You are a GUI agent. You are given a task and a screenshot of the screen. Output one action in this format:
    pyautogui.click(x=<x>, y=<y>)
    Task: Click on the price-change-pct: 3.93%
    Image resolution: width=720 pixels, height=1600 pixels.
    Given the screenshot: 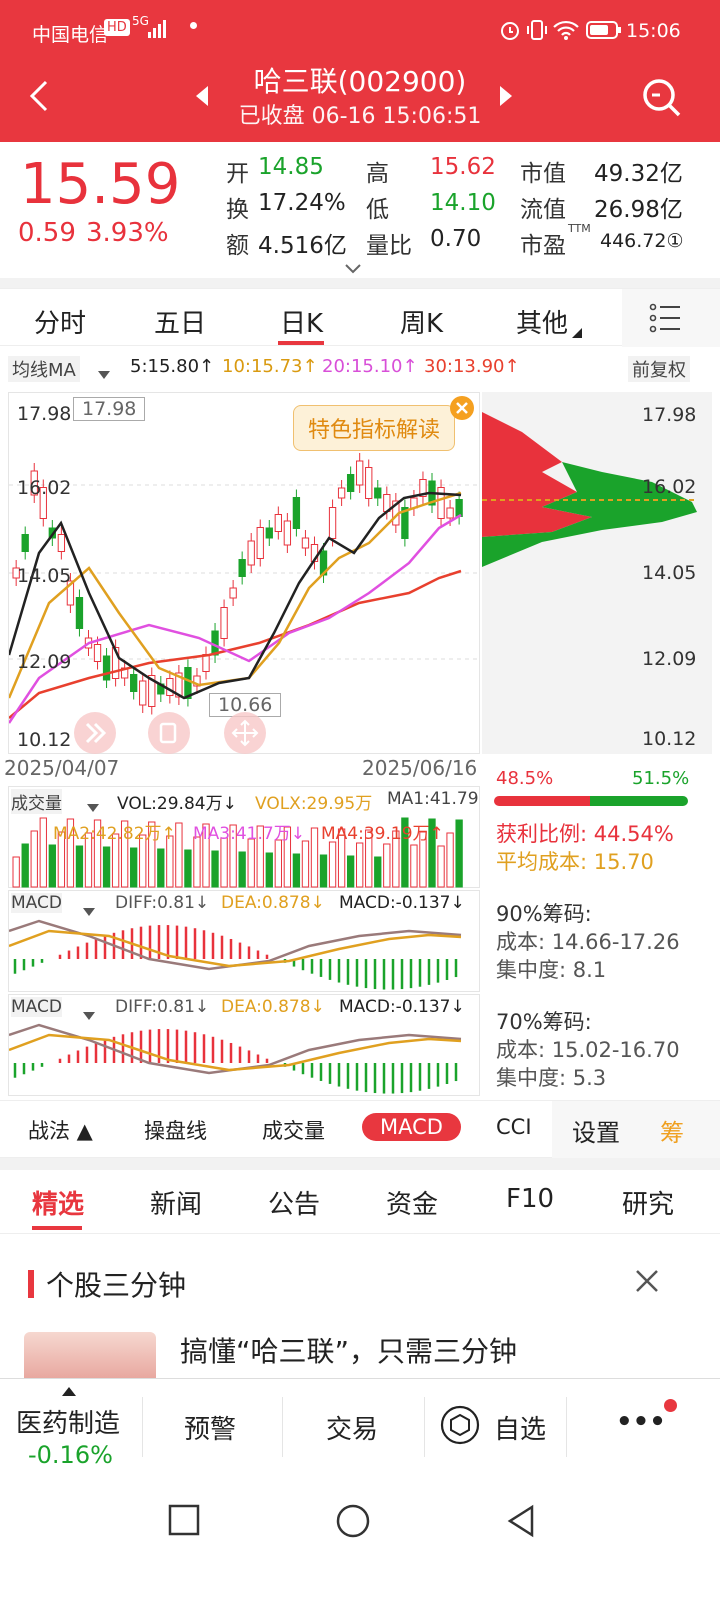 What is the action you would take?
    pyautogui.click(x=127, y=233)
    